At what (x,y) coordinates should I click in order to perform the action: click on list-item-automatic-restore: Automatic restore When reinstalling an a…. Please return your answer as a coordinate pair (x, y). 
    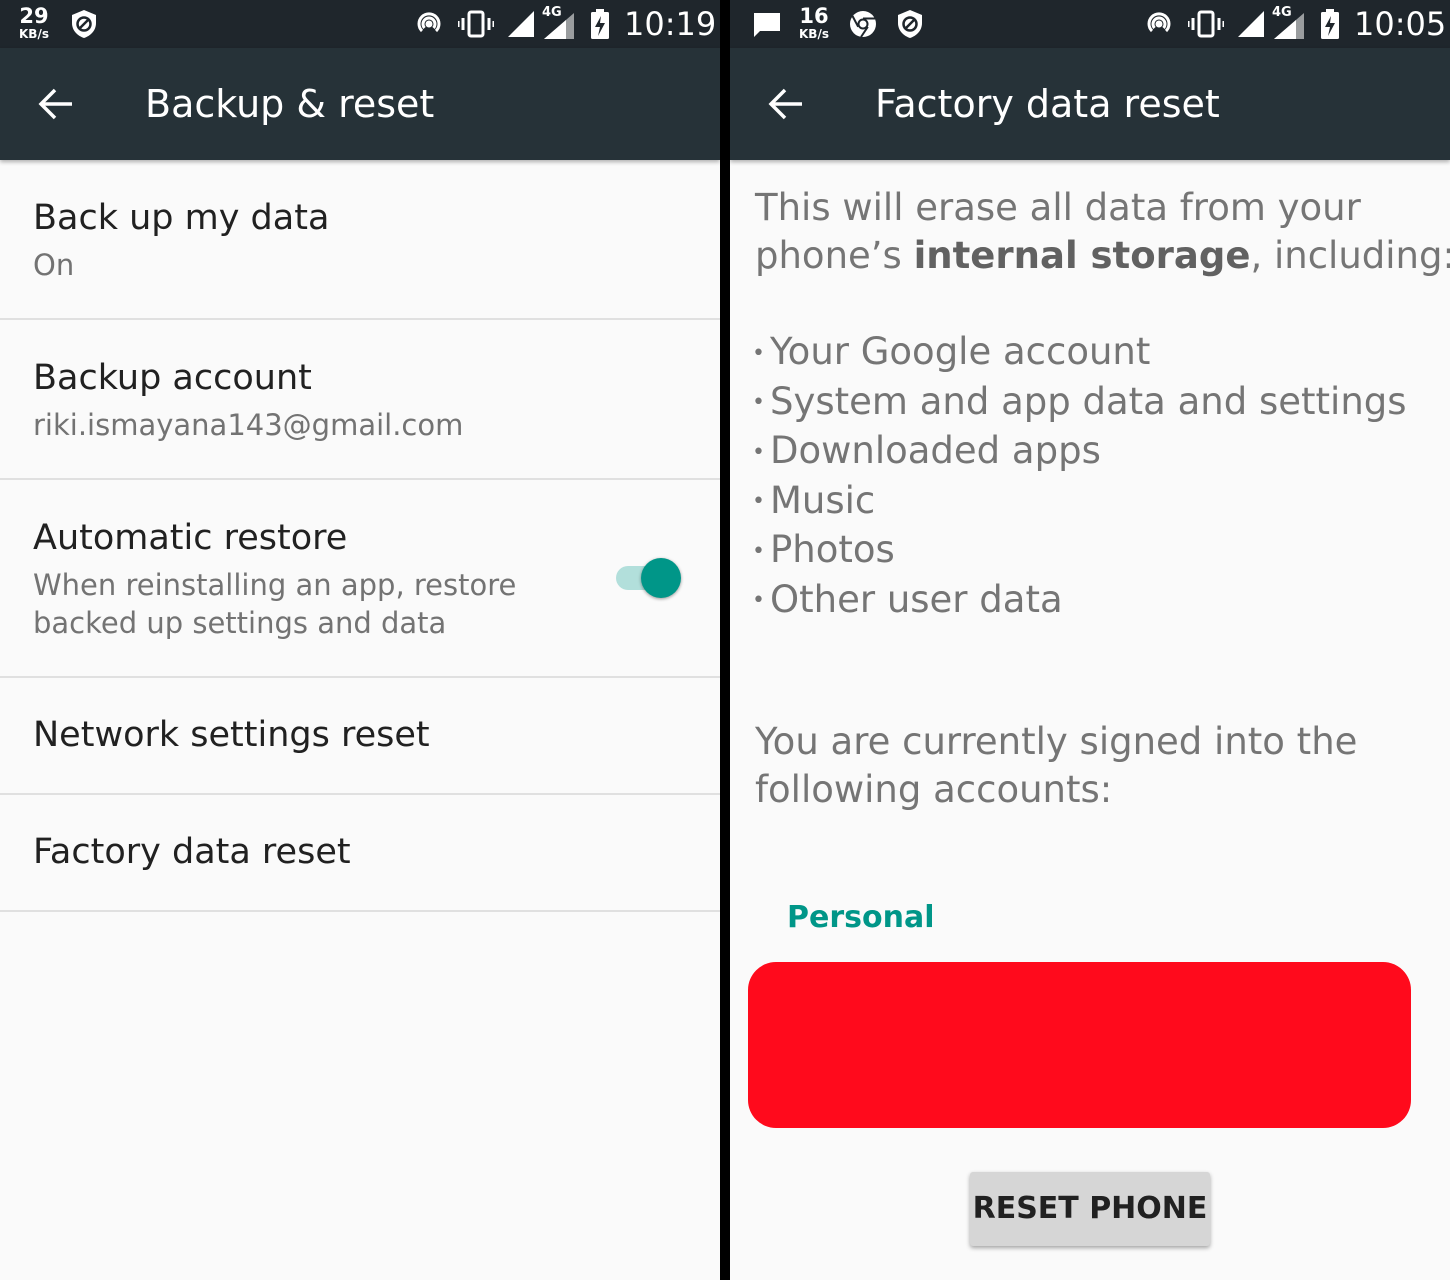
    Looking at the image, I should click on (360, 579).